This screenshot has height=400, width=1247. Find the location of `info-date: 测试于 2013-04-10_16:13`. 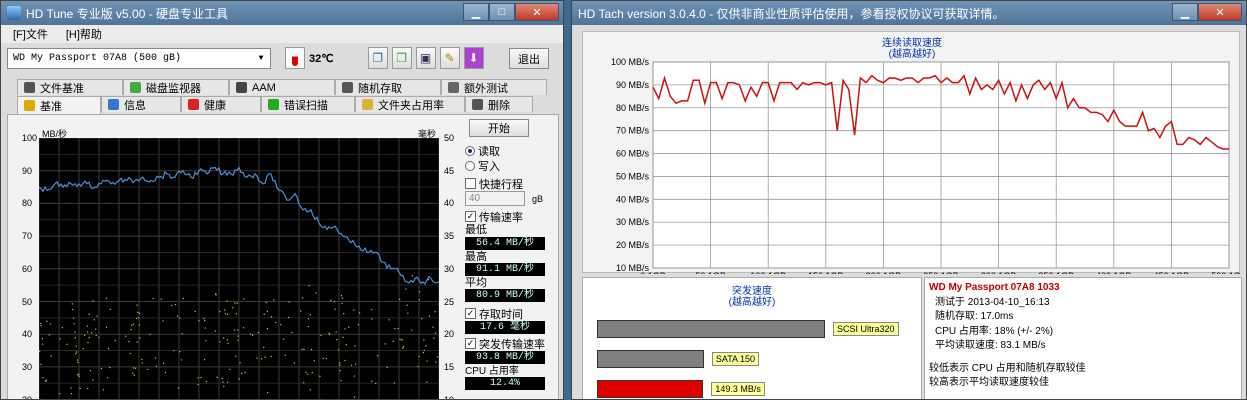

info-date: 测试于 2013-04-10_16:13 is located at coordinates (992, 302).